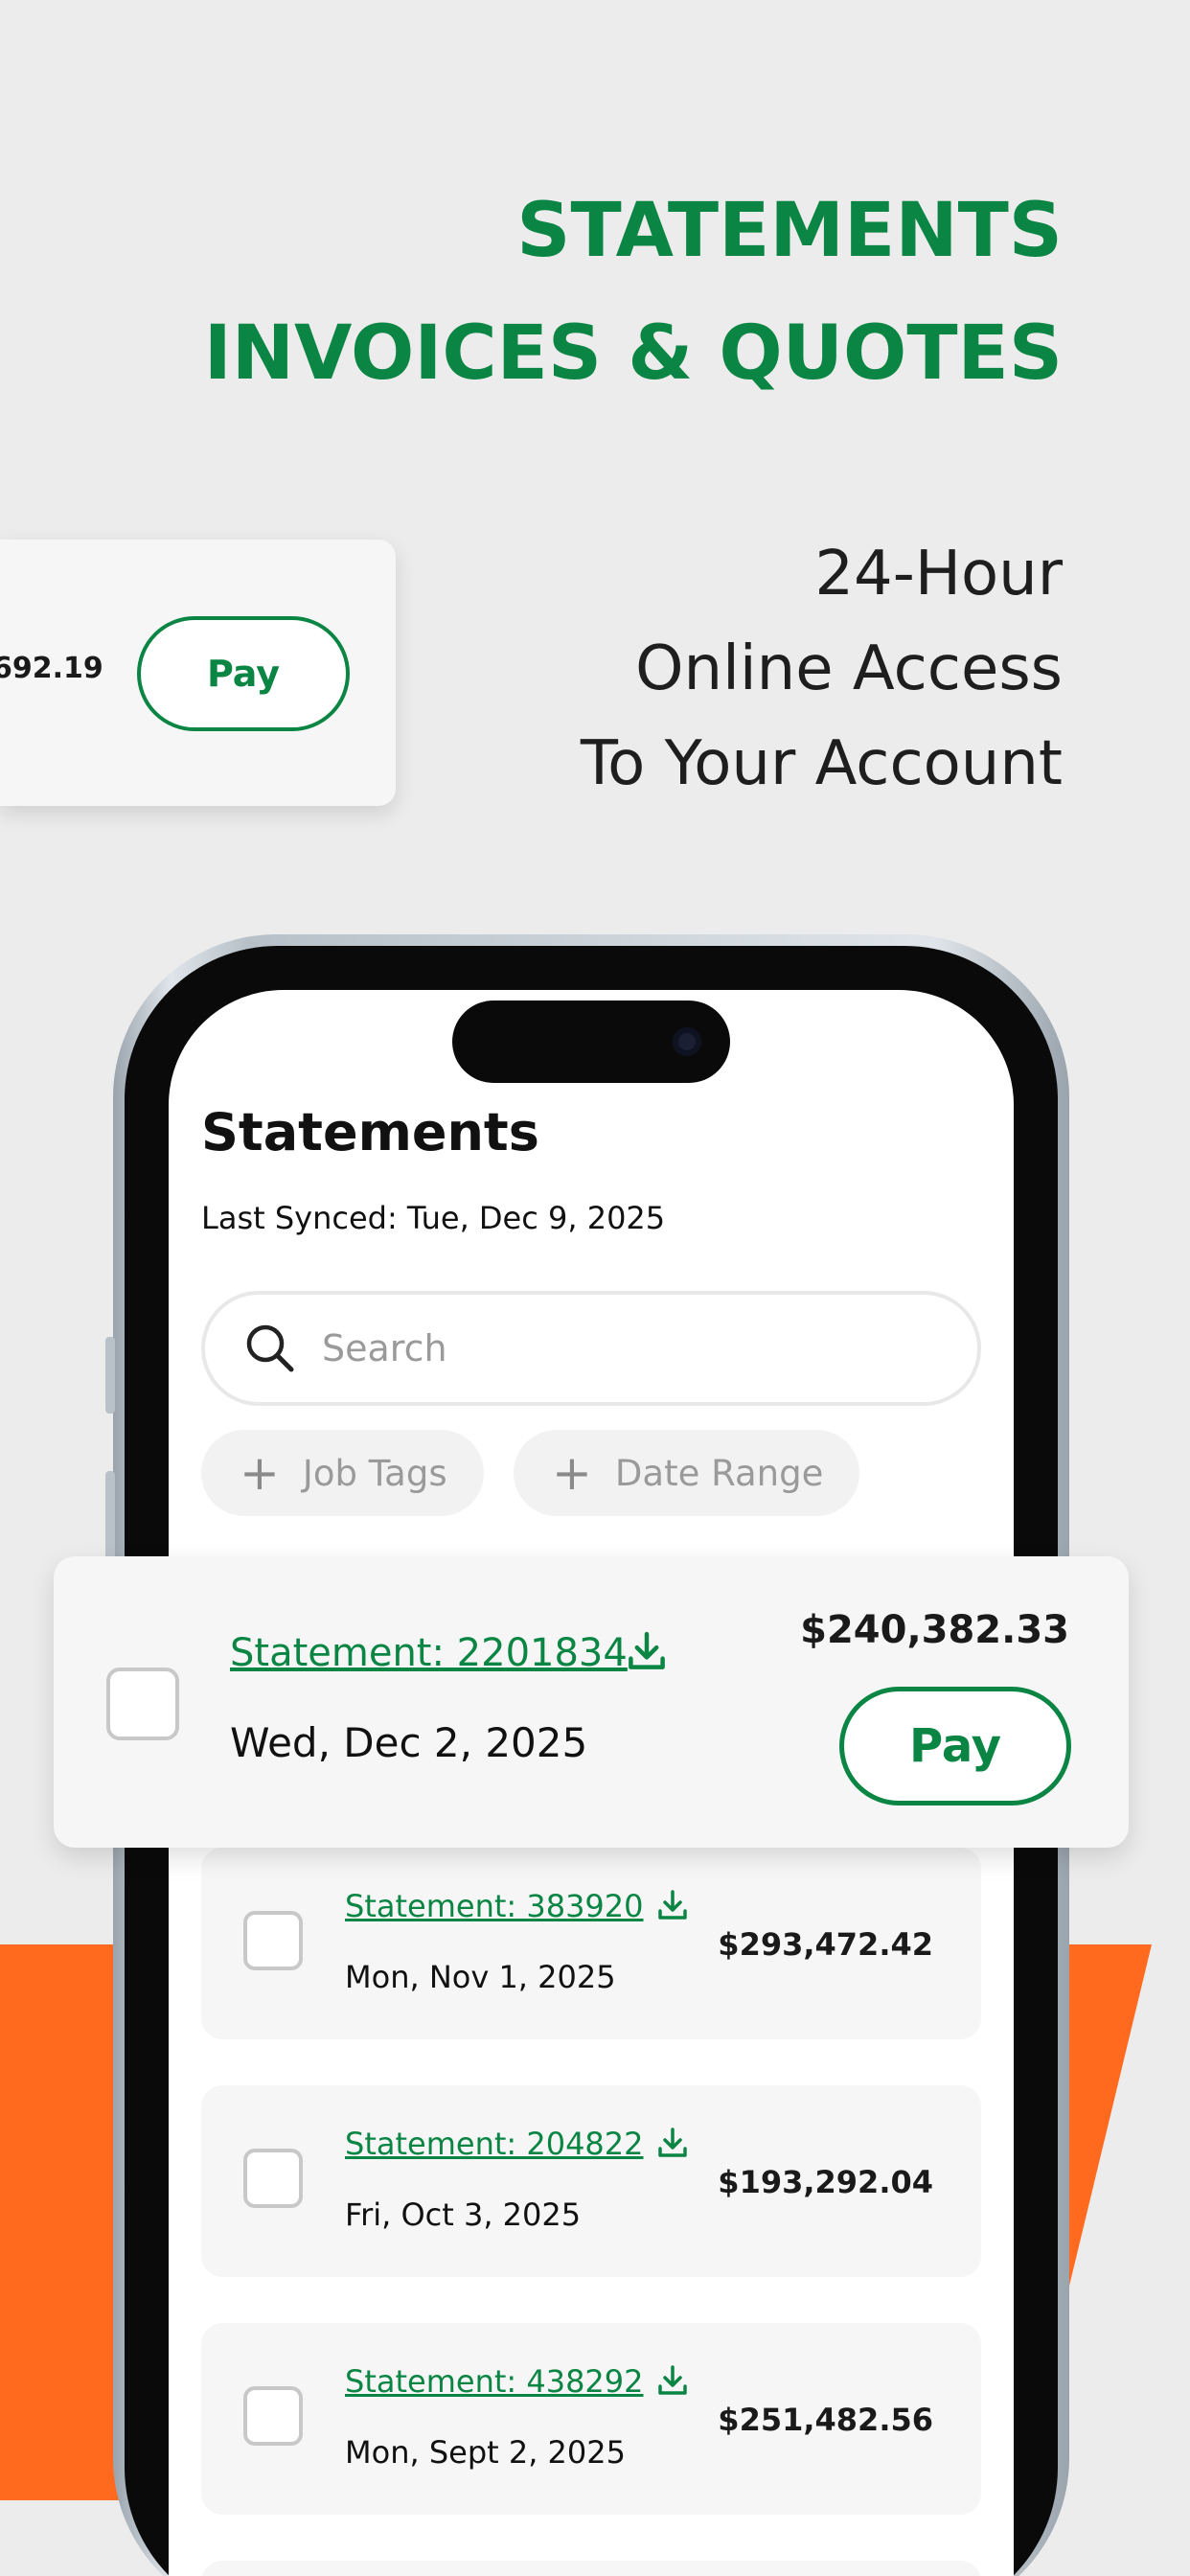 This screenshot has width=1190, height=2576. Describe the element at coordinates (434, 1218) in the screenshot. I see `last-synced-text: Last Synced: Tue, Dec 9, 2025` at that location.